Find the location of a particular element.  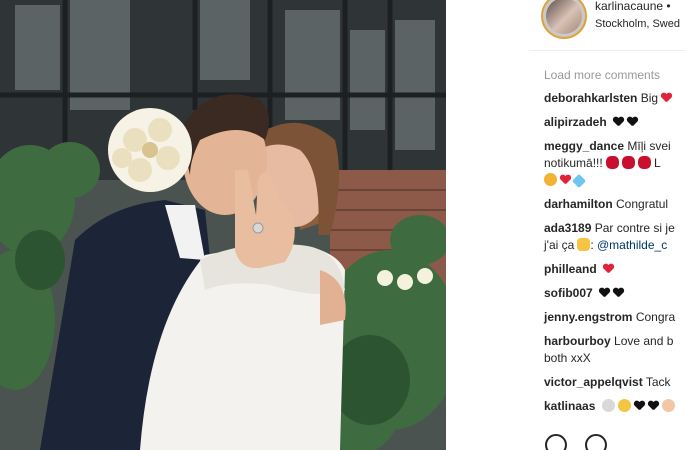

like-icon is located at coordinates (556, 442).